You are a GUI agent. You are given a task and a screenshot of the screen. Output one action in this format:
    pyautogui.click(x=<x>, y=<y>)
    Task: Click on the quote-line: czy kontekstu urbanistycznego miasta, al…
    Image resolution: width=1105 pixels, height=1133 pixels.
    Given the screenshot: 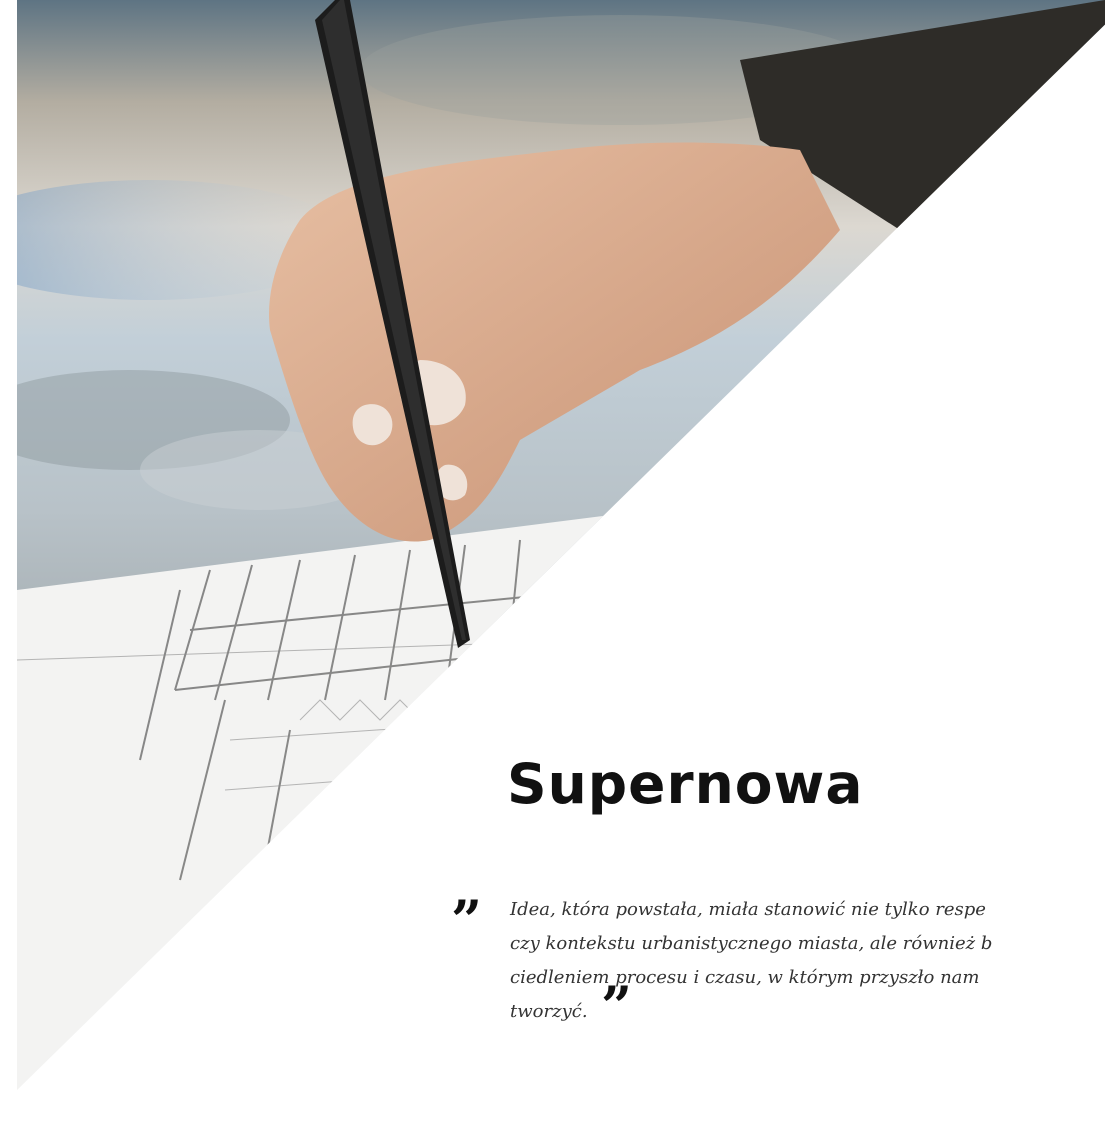 What is the action you would take?
    pyautogui.click(x=751, y=943)
    